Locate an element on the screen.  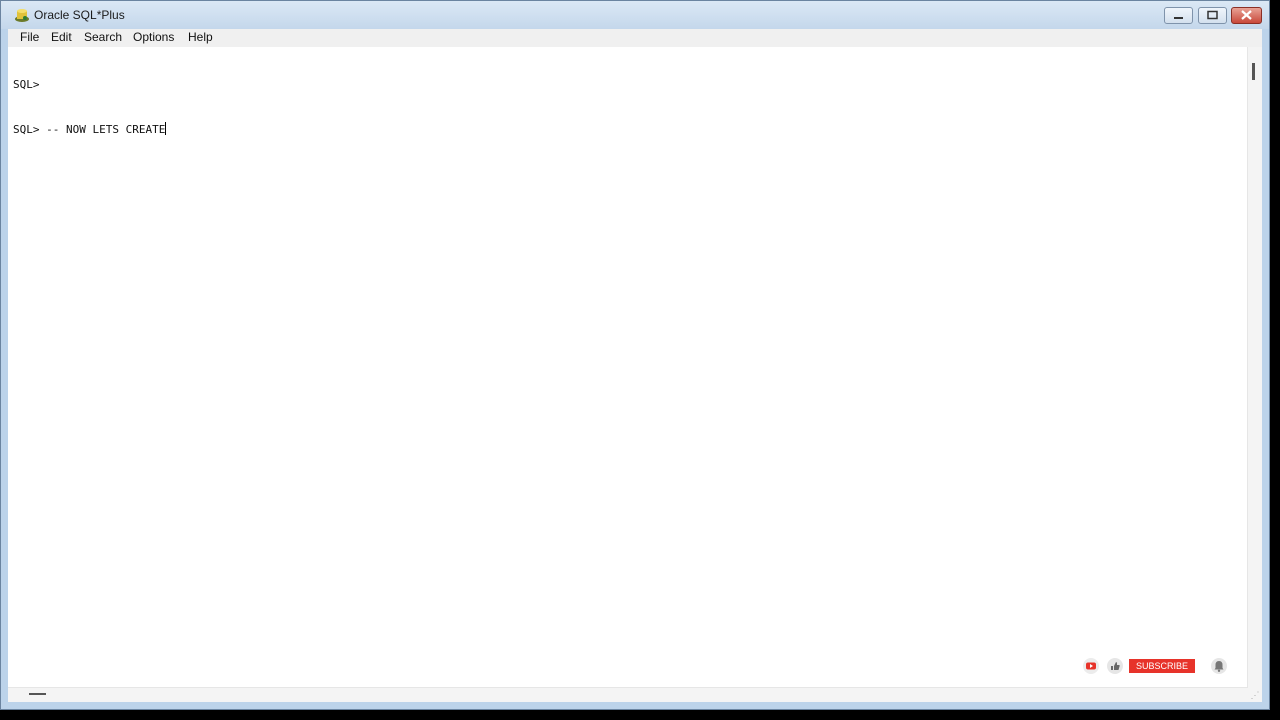
play-icon is located at coordinates (1091, 666).